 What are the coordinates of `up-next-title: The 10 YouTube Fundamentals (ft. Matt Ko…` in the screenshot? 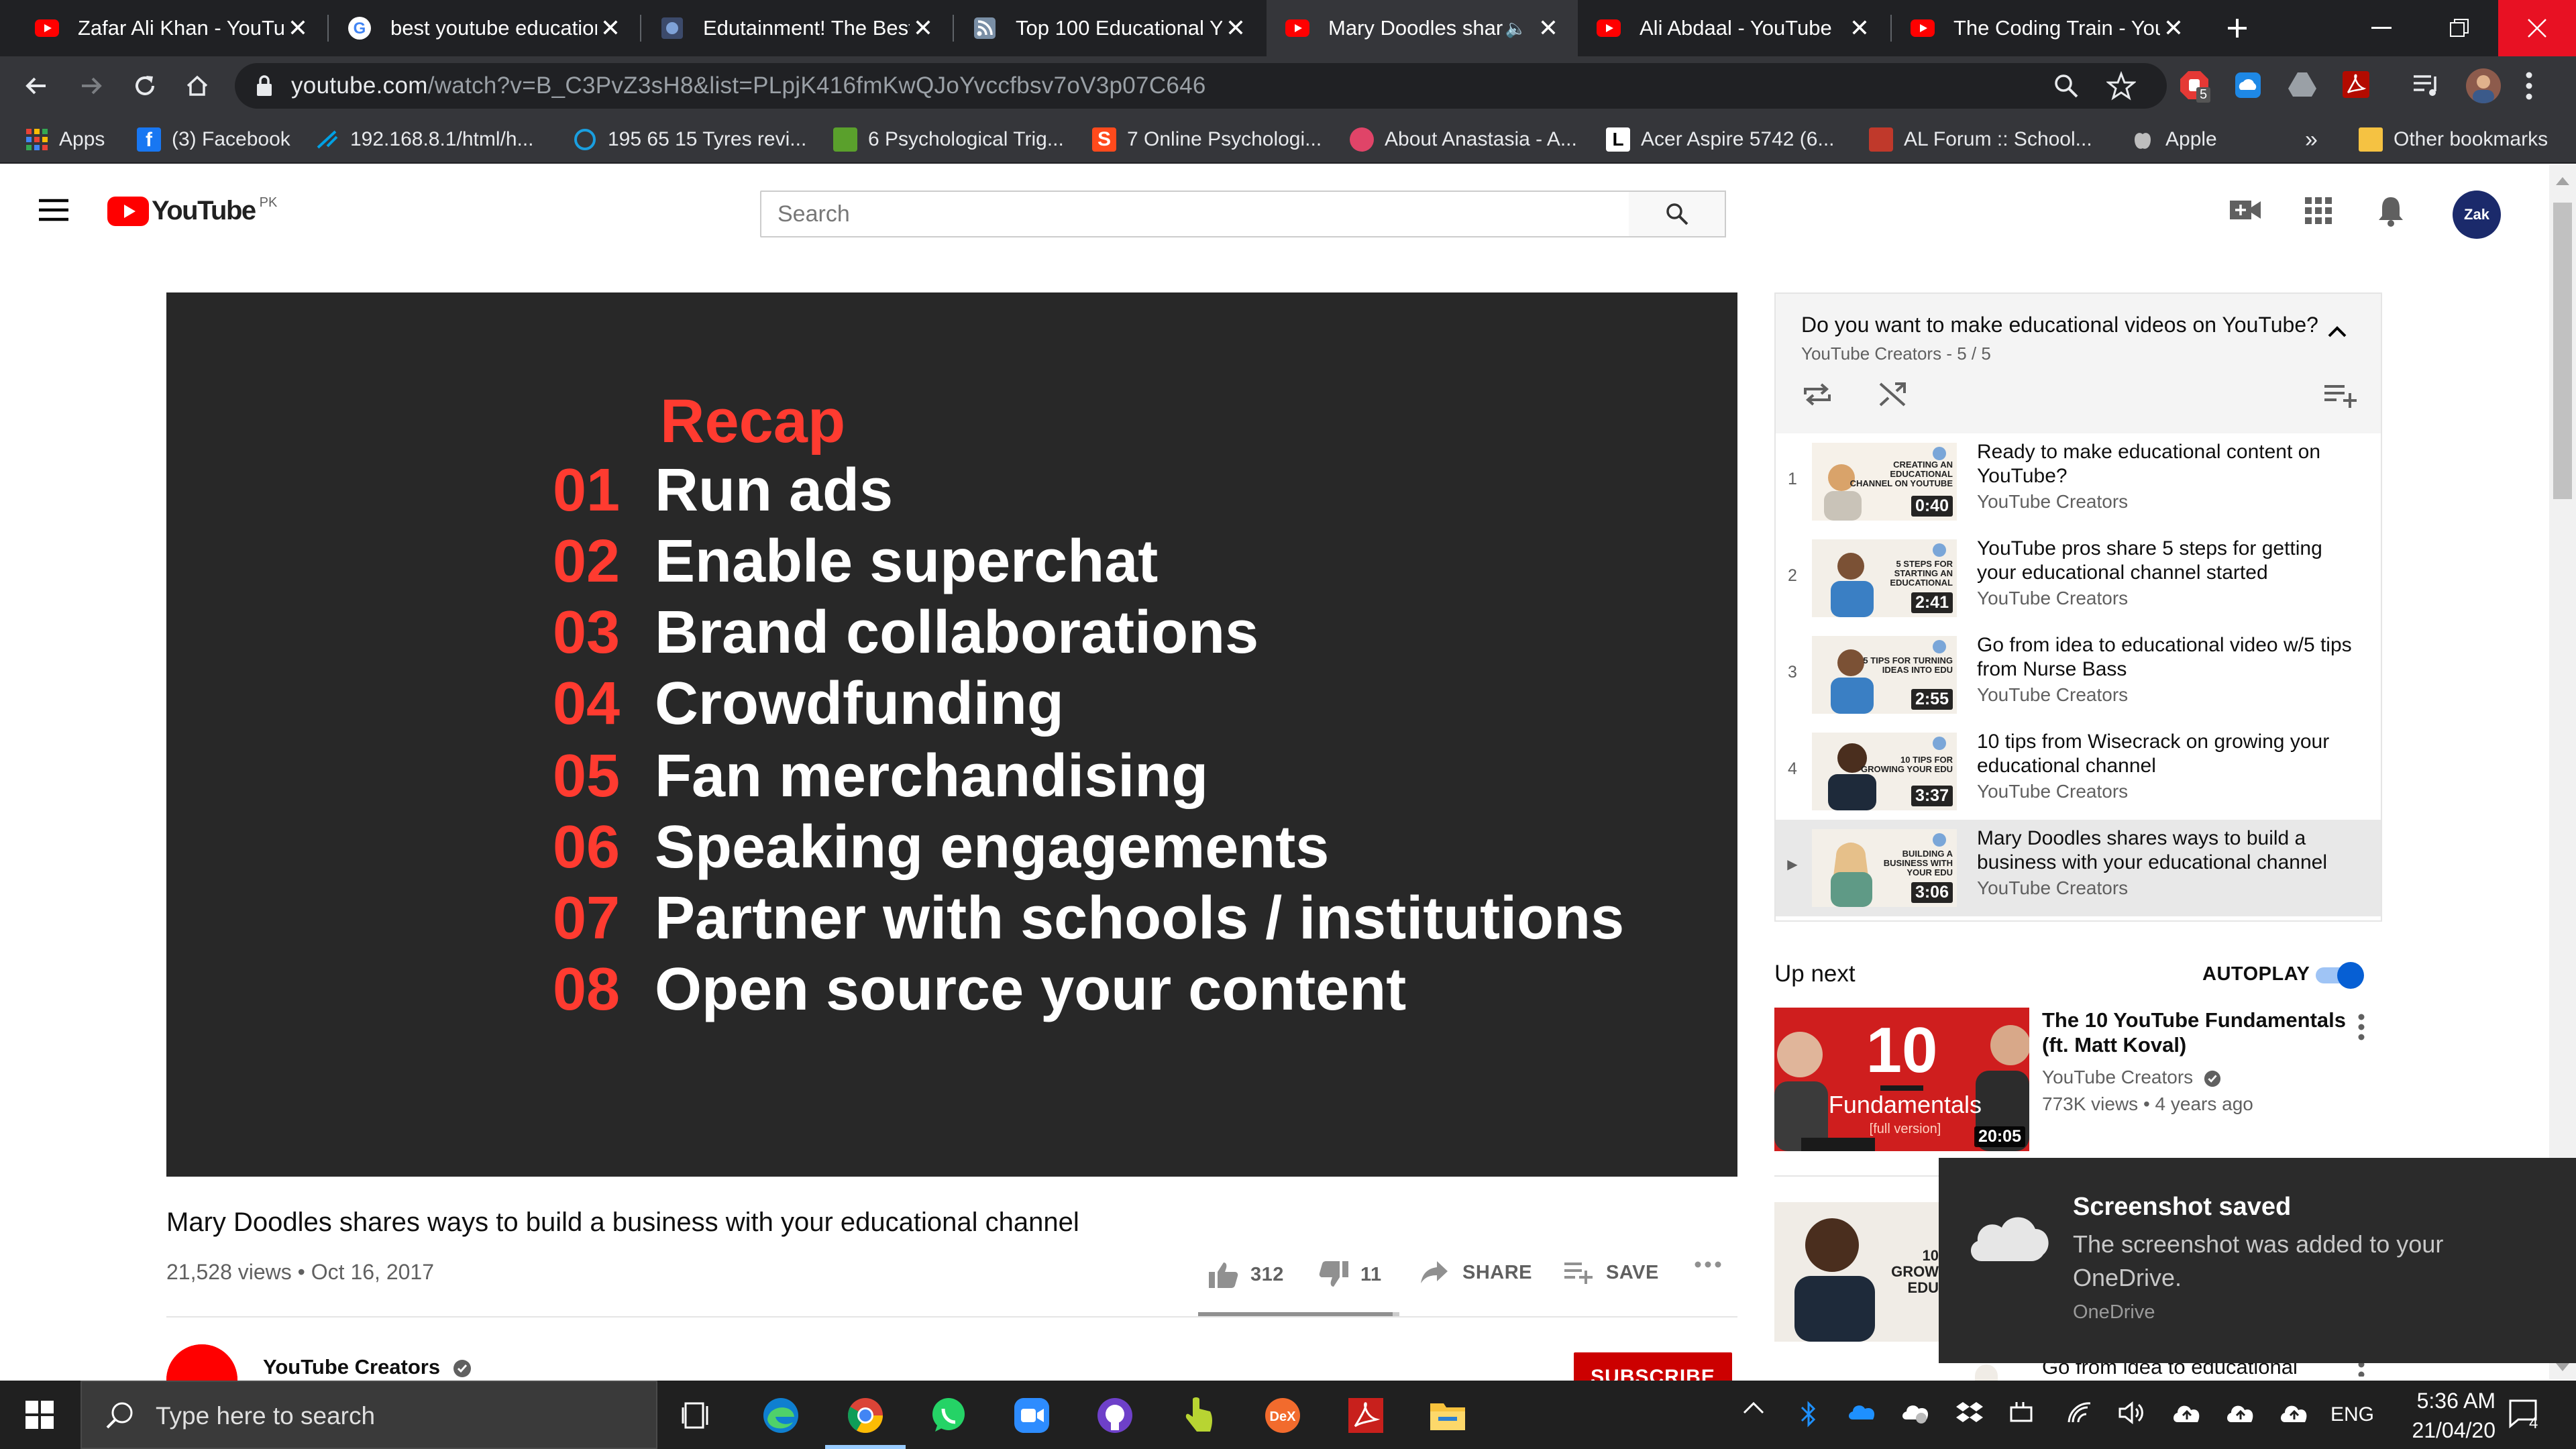 It's located at (2196, 1032).